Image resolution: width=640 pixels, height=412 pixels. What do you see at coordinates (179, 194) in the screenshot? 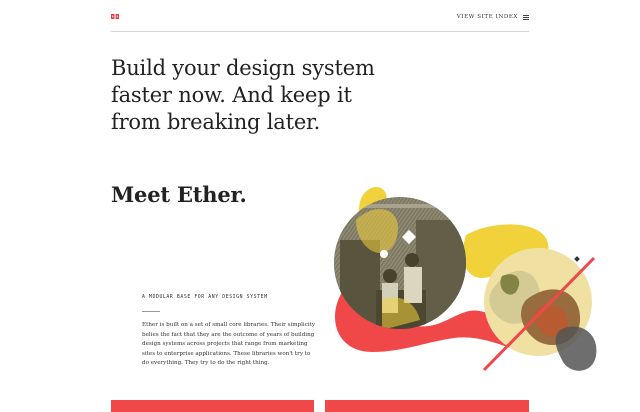
I see `meet-ether-heading: Meet Ether.` at bounding box center [179, 194].